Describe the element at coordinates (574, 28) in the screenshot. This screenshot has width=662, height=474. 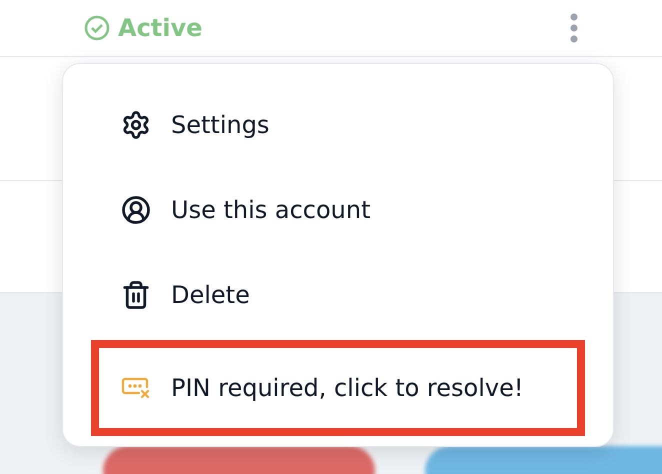
I see `kebab-menu-icon` at that location.